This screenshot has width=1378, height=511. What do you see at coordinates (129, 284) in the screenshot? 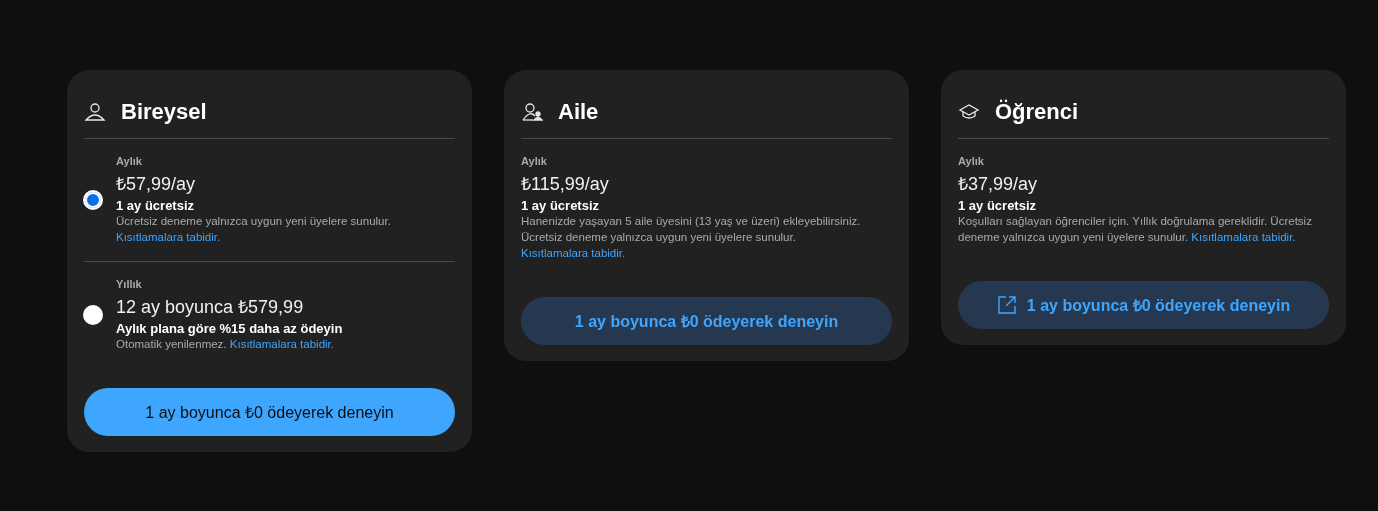
I see `period-label: Yıllık` at bounding box center [129, 284].